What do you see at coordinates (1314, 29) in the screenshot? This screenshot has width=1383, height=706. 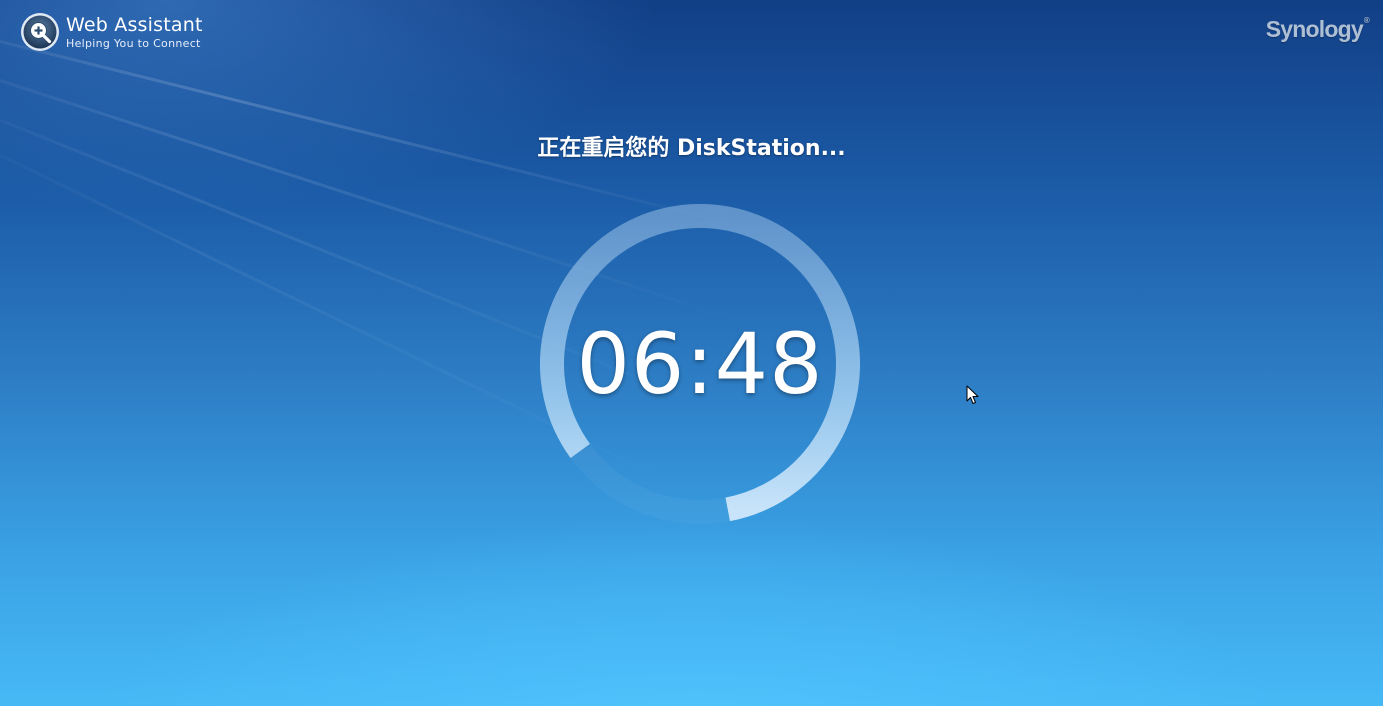 I see `vendor-logo-text: Synology` at bounding box center [1314, 29].